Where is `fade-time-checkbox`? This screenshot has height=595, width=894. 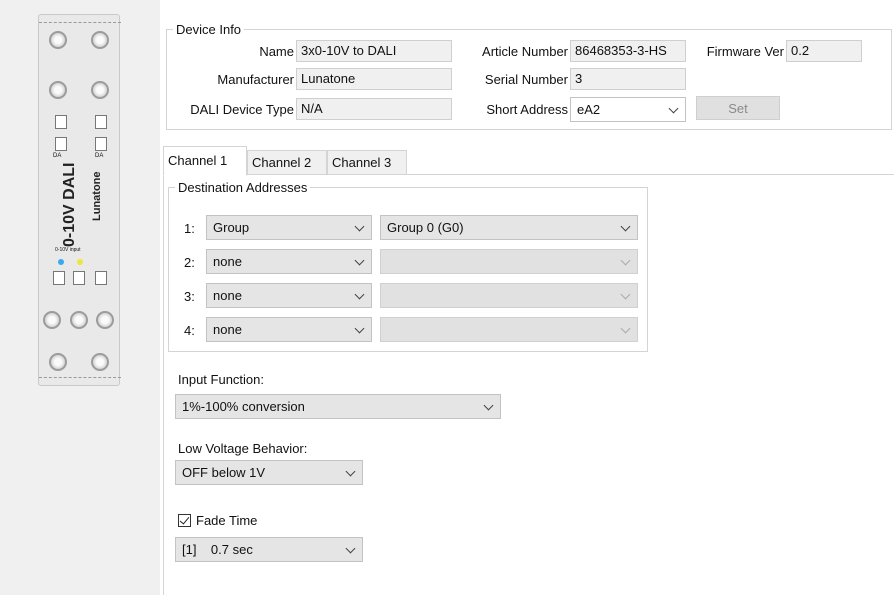
fade-time-checkbox is located at coordinates (184, 520).